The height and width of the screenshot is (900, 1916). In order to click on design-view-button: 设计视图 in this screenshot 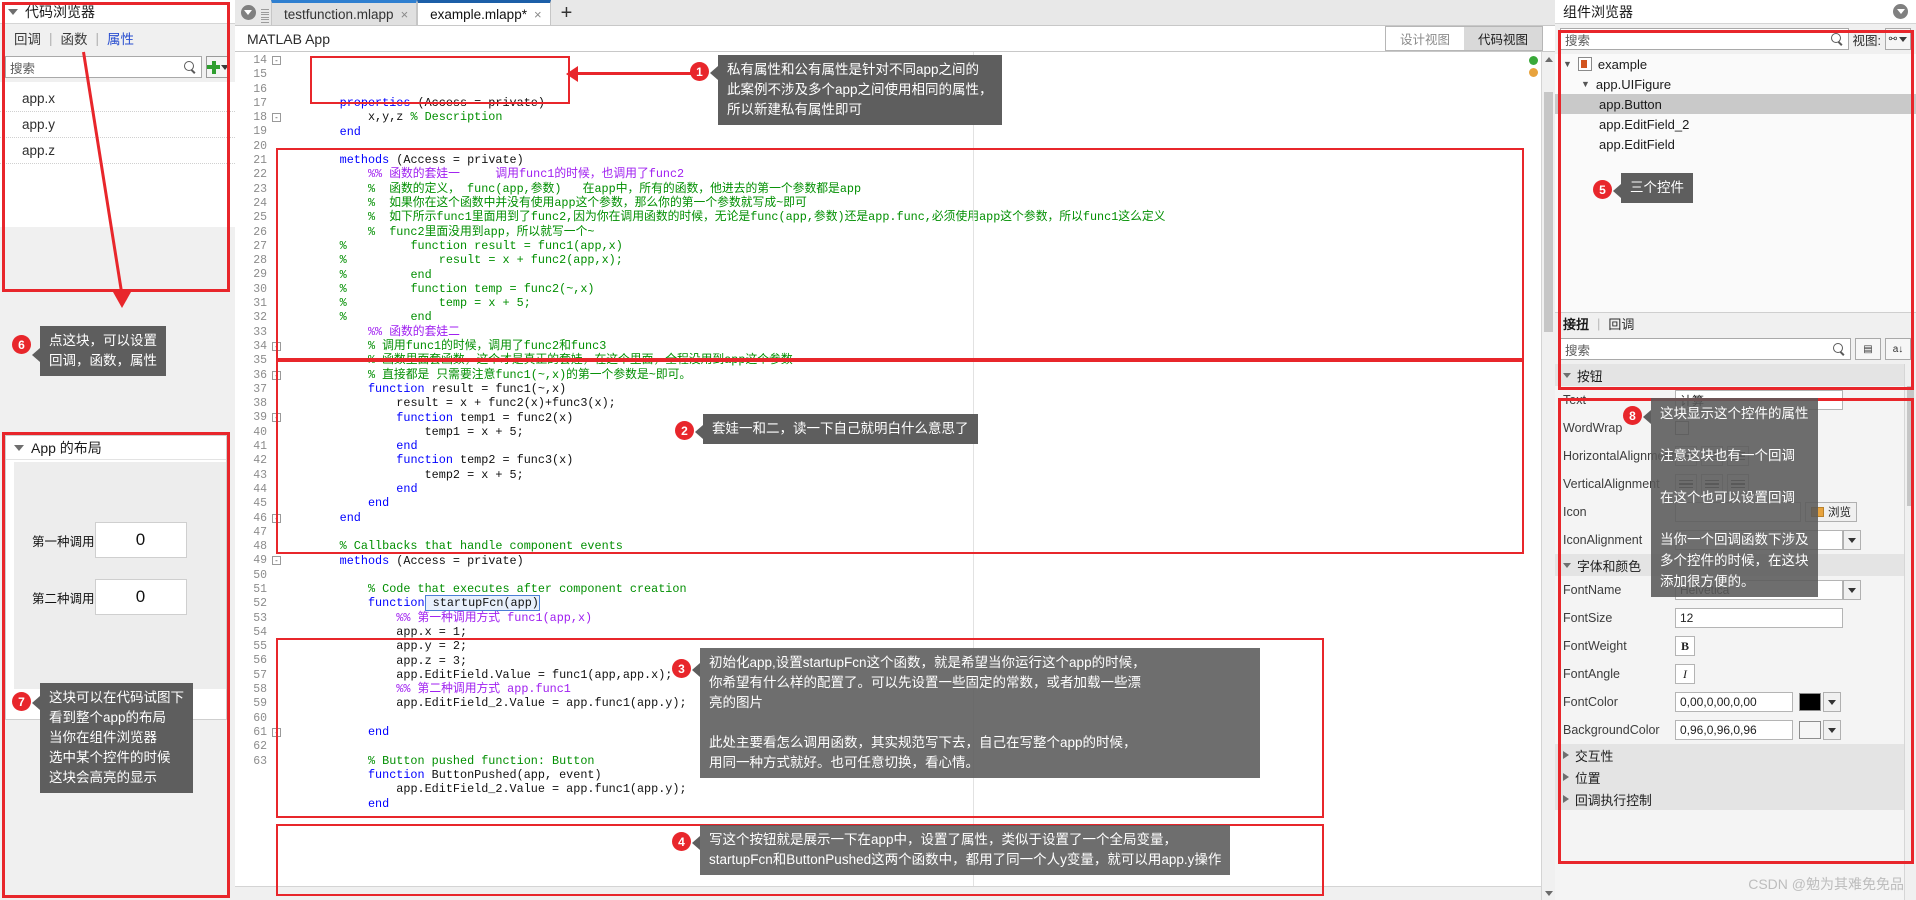, I will do `click(1425, 38)`.